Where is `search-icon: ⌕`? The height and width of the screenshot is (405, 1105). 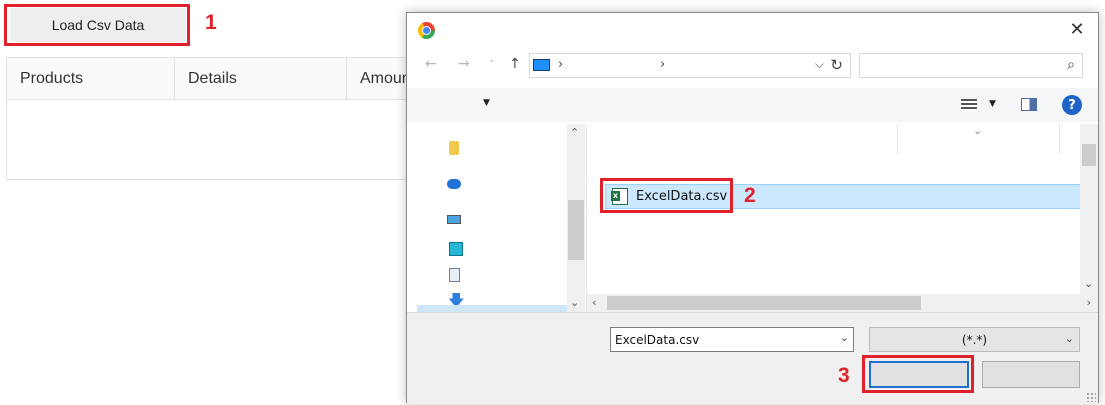 search-icon: ⌕ is located at coordinates (1071, 65).